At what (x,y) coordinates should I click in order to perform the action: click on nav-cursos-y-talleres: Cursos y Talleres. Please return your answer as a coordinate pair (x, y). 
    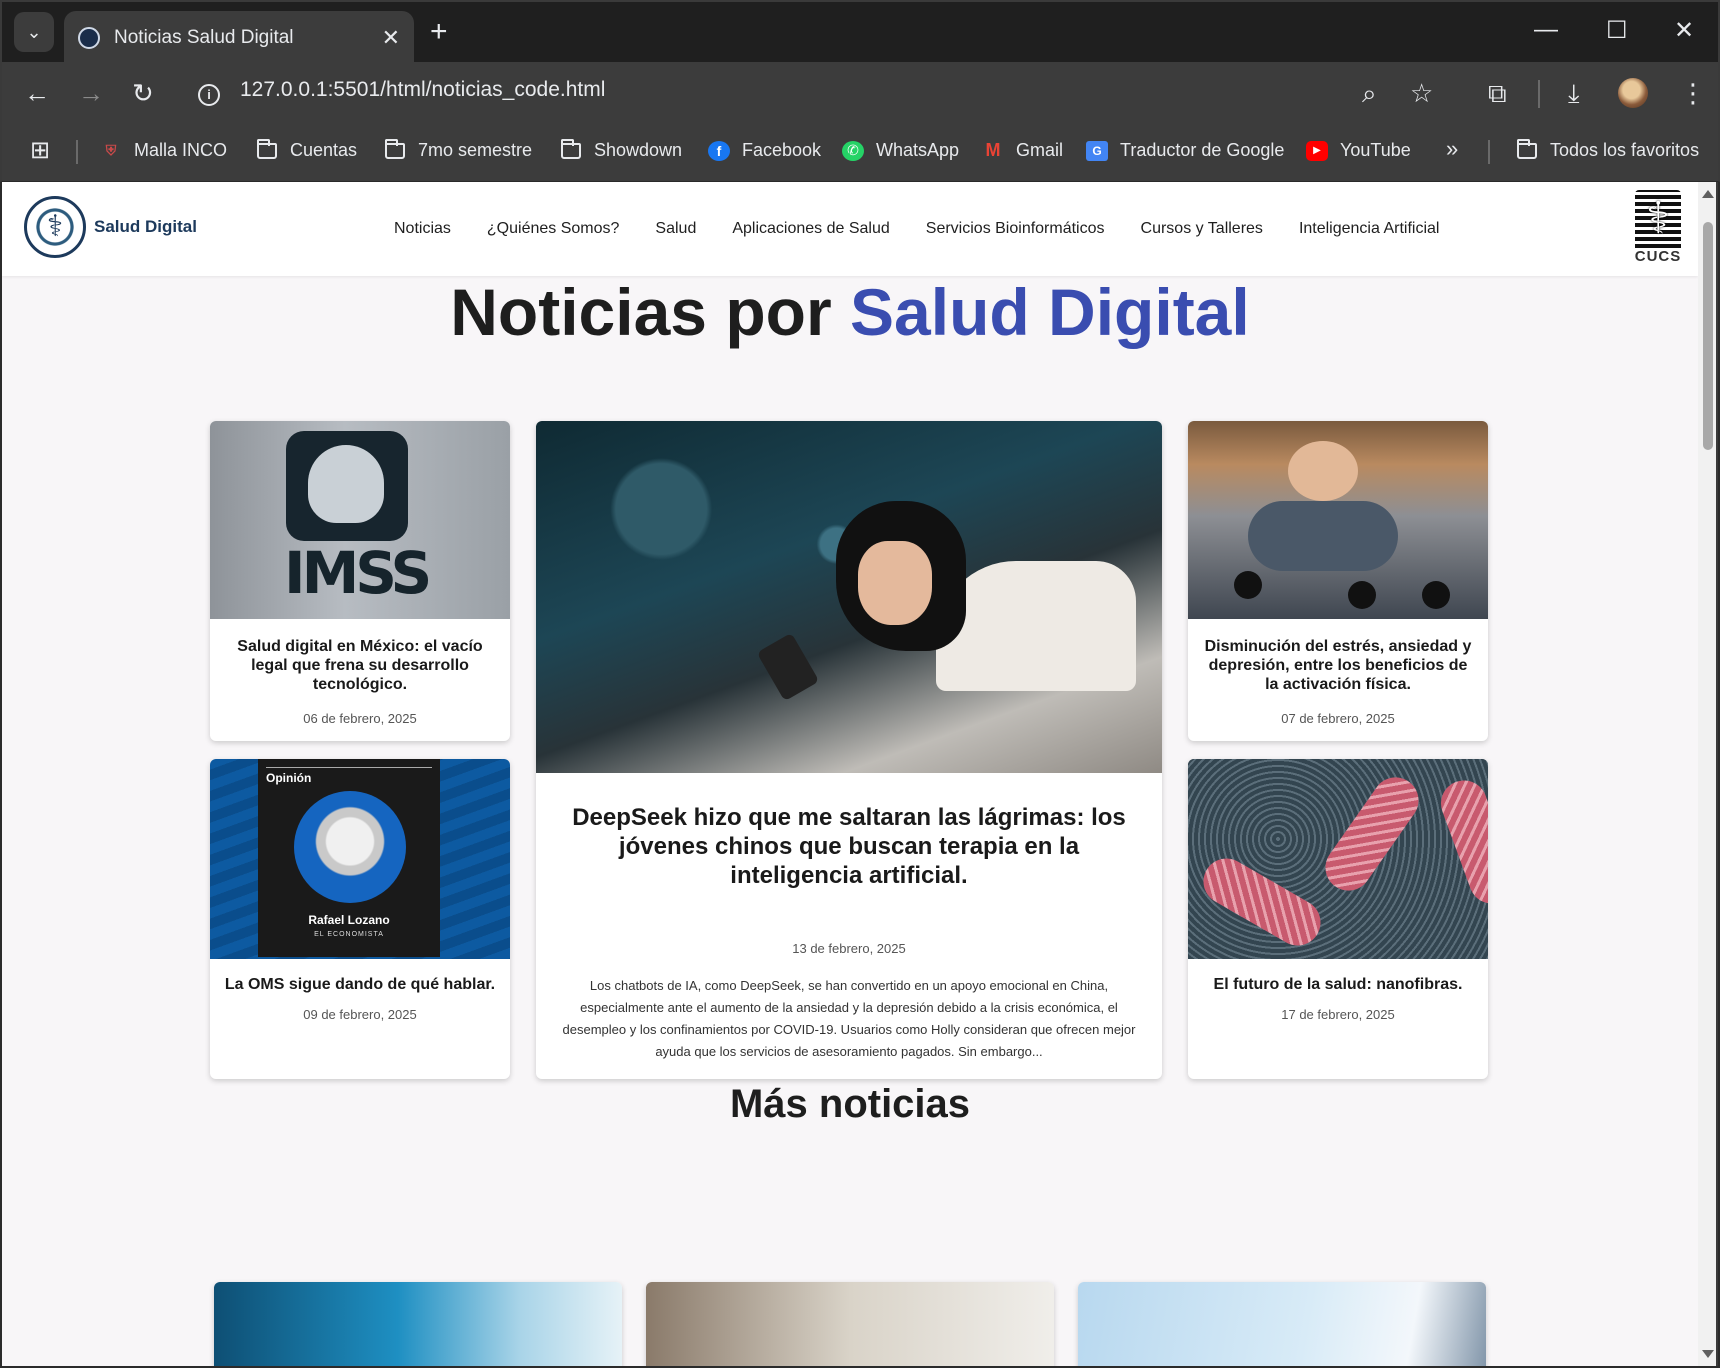
    Looking at the image, I should click on (1202, 229).